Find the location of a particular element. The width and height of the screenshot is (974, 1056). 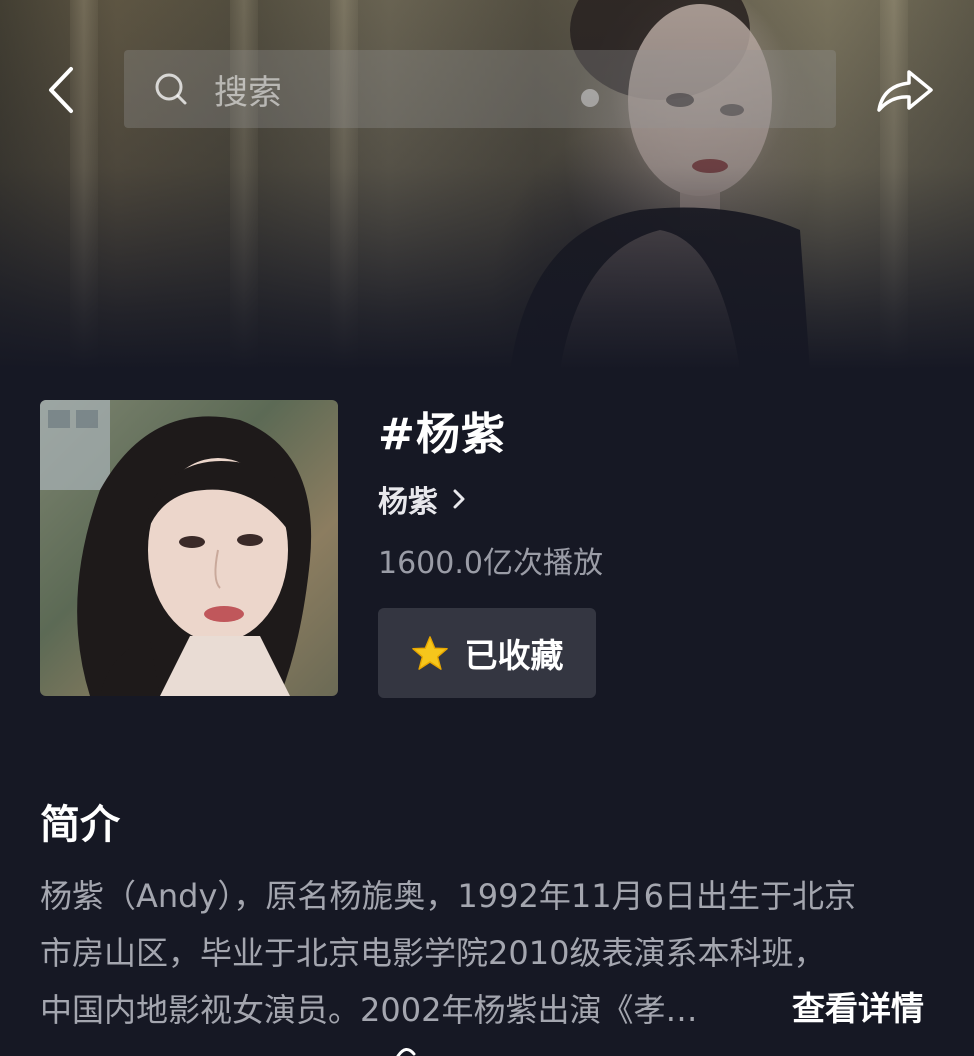

favorite-button: 已收藏 is located at coordinates (487, 653).